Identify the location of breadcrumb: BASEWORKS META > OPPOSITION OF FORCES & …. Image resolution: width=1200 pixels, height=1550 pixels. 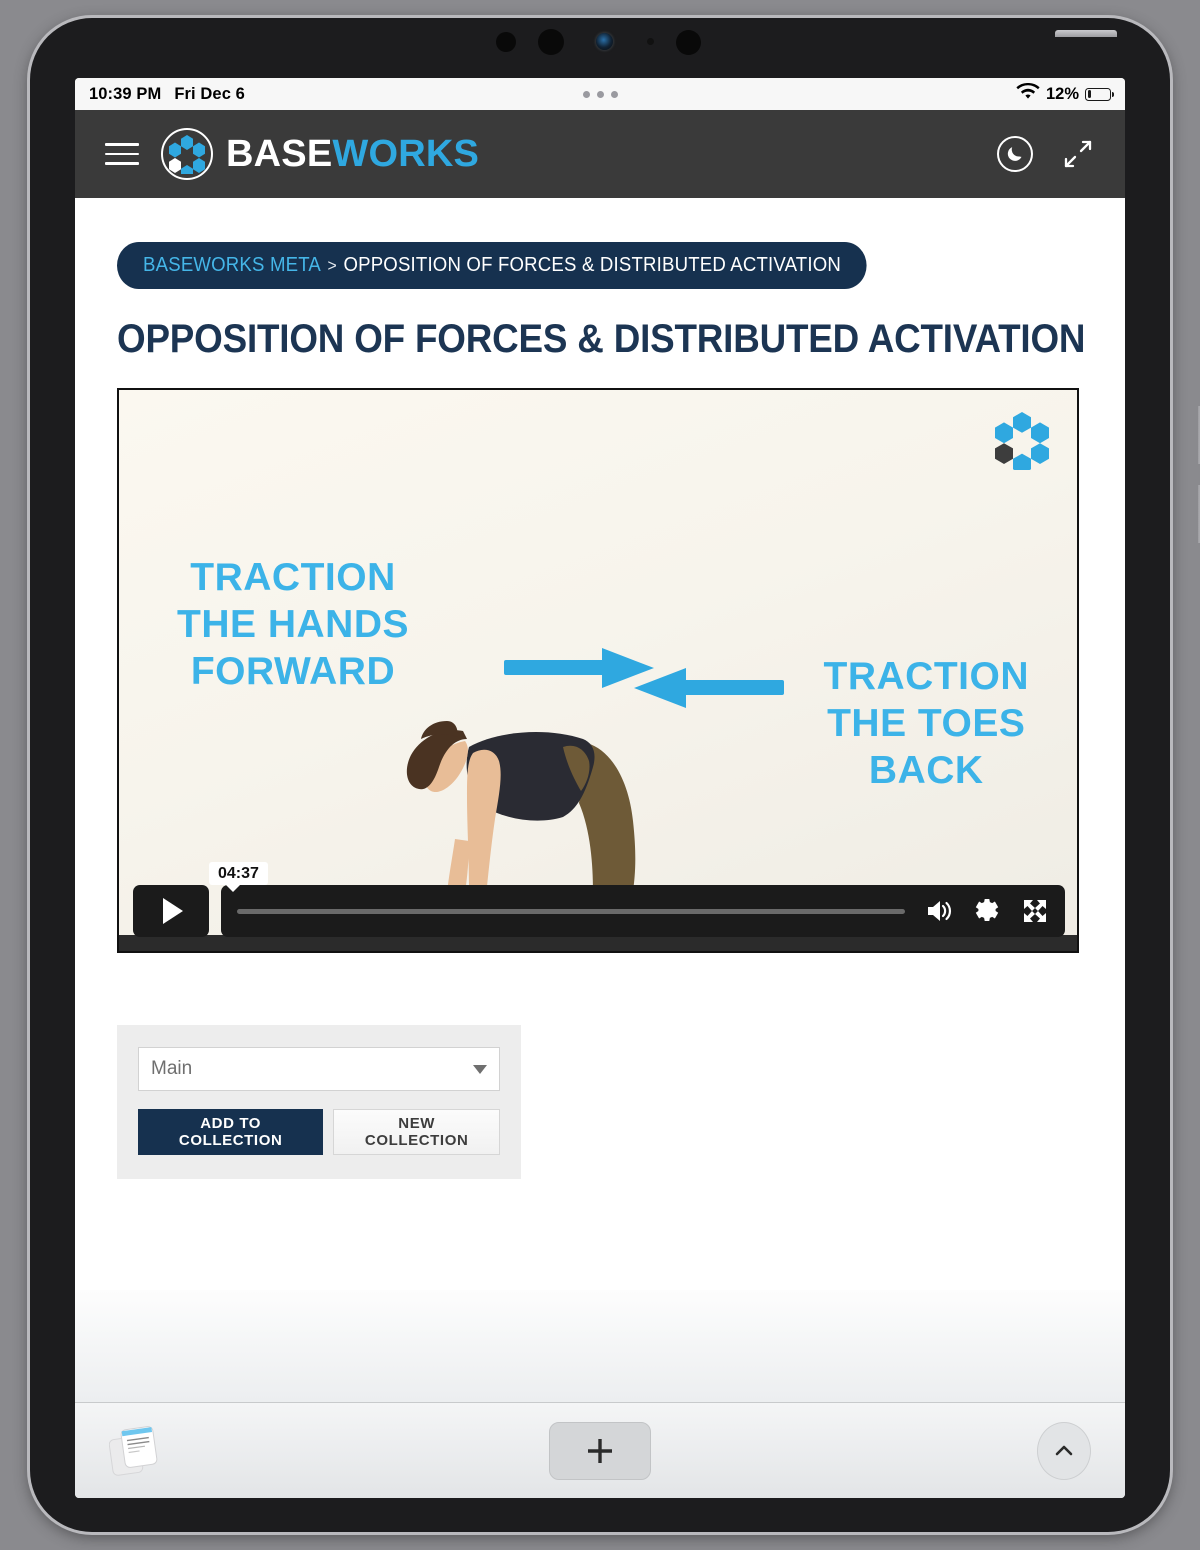
(492, 265).